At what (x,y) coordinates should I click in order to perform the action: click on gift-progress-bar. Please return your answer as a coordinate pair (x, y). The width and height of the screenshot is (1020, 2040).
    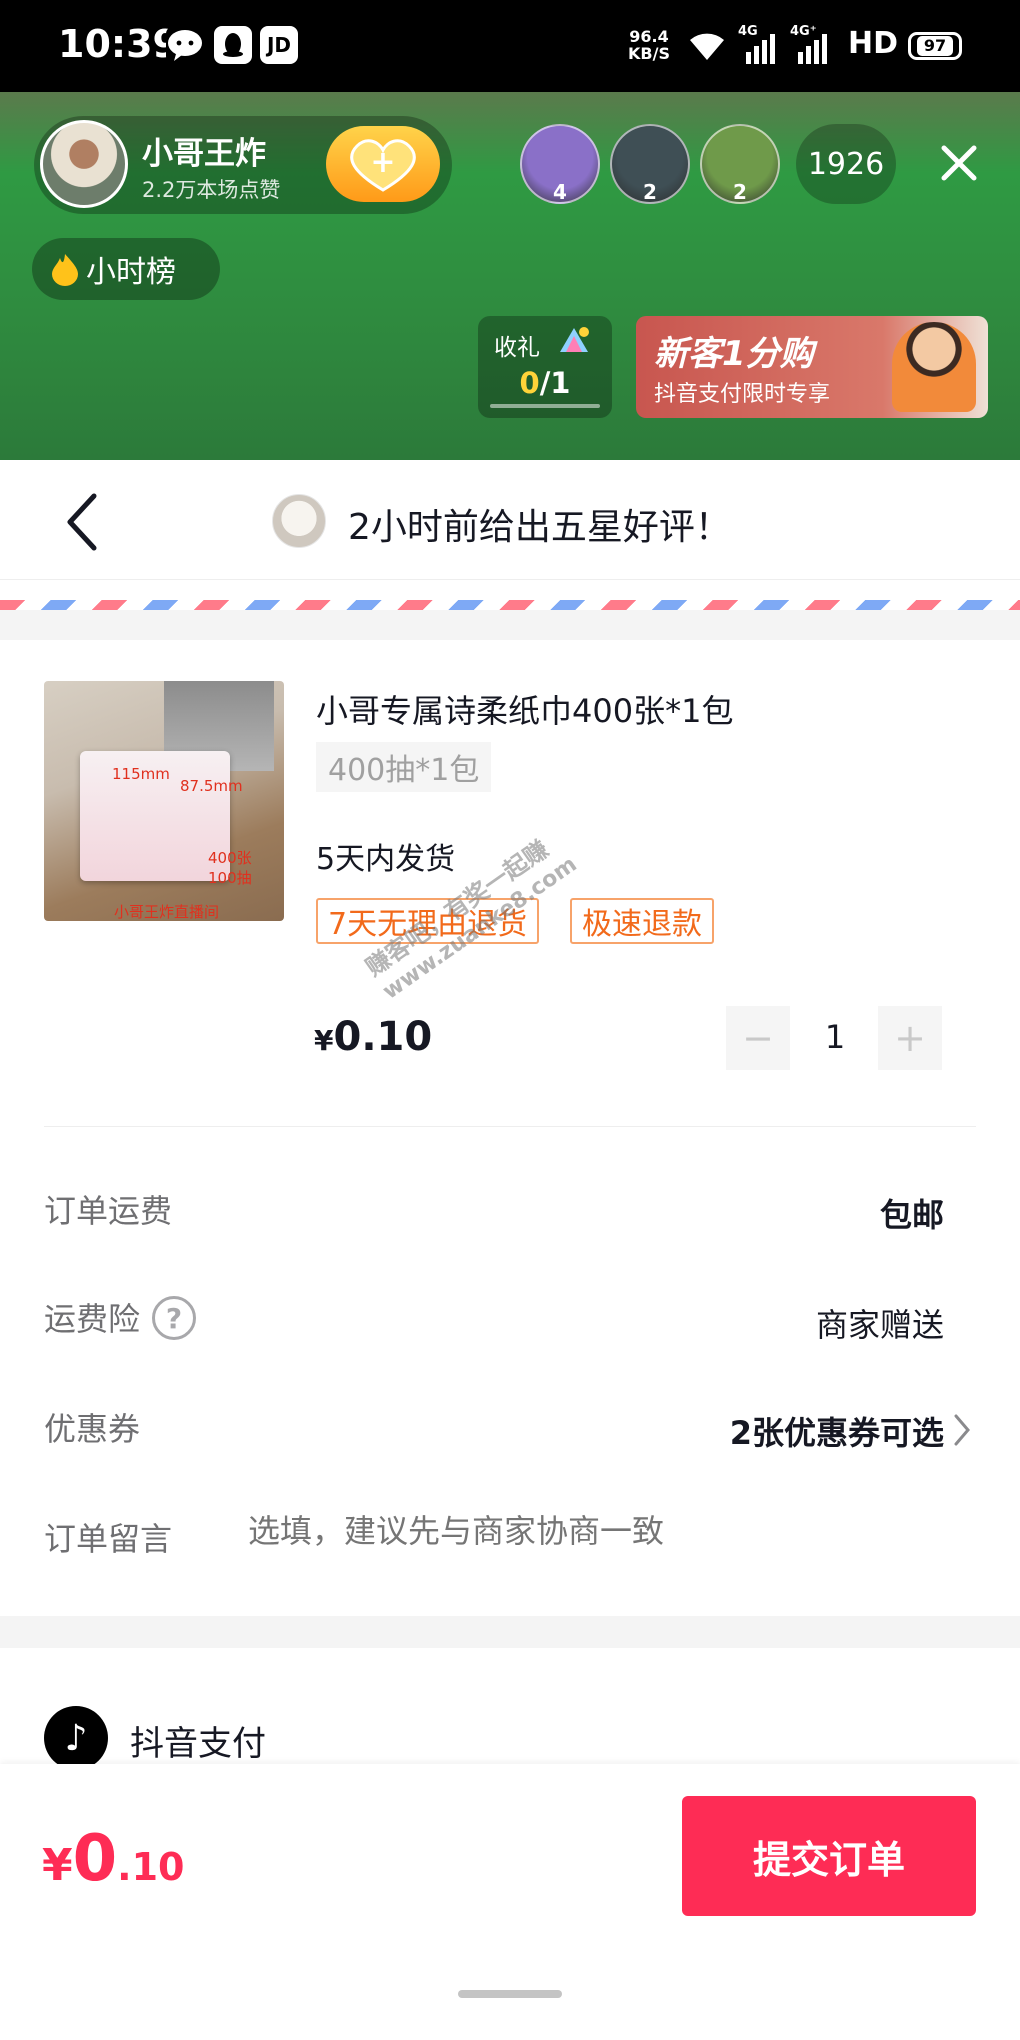
    Looking at the image, I should click on (545, 406).